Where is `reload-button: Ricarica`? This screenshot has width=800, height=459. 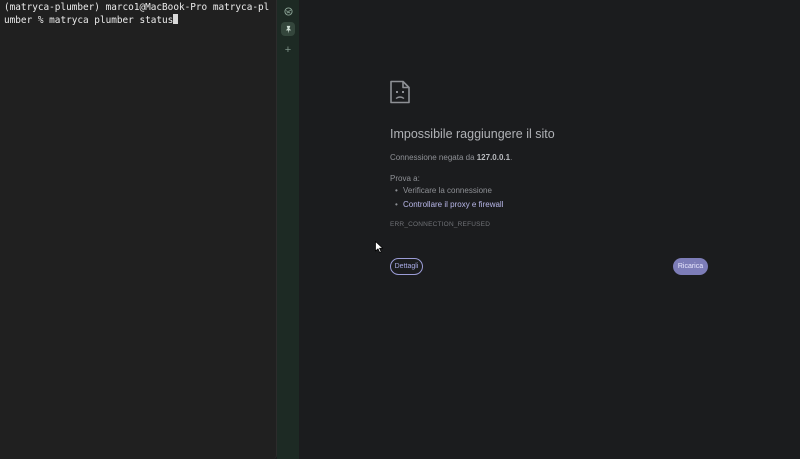 reload-button: Ricarica is located at coordinates (690, 266).